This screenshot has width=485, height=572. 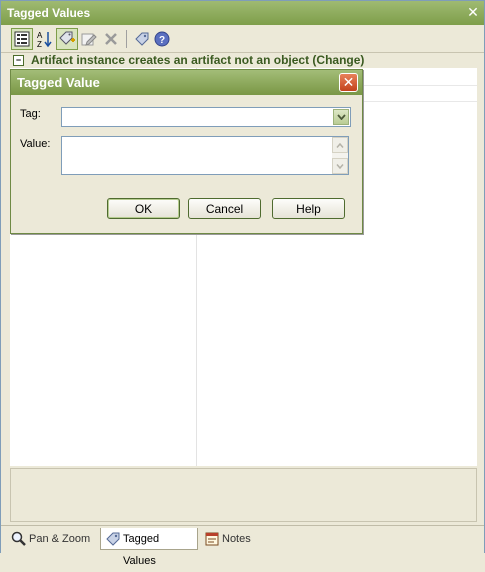 I want to click on edit-tag-icon, so click(x=89, y=39).